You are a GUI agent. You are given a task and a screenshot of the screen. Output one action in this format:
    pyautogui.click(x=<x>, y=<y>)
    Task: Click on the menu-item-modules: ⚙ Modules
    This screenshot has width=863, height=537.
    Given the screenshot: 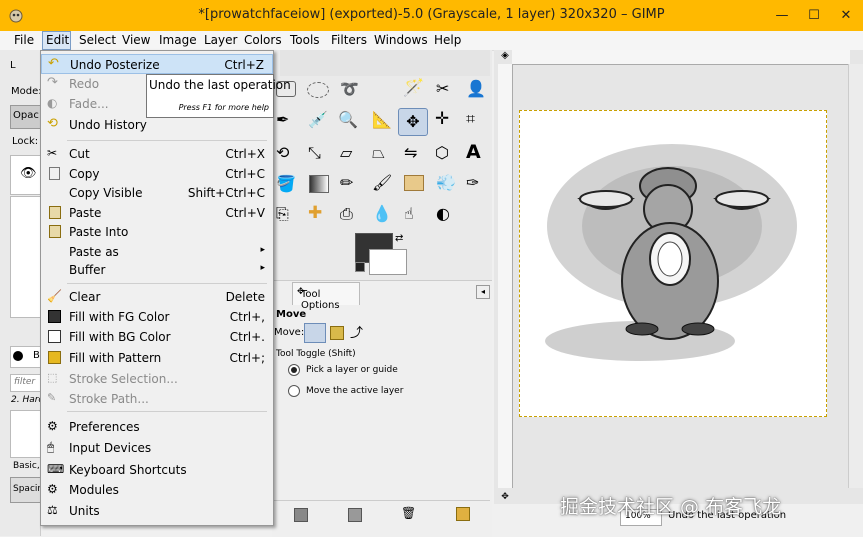 What is the action you would take?
    pyautogui.click(x=157, y=490)
    